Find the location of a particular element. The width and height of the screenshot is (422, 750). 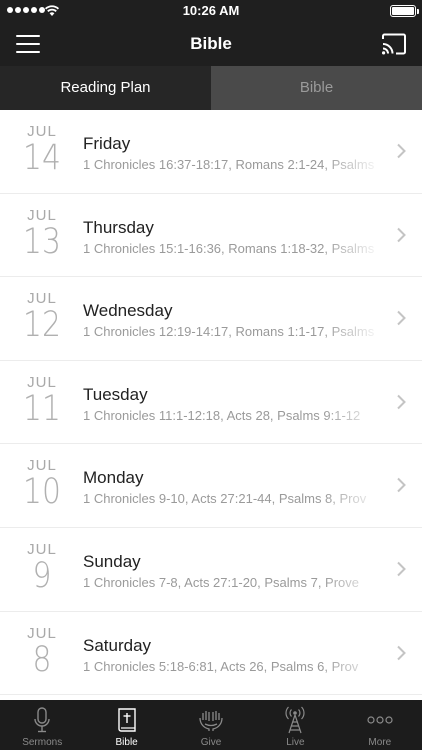

tabbar-item-sermons: Sermons is located at coordinates (42, 725).